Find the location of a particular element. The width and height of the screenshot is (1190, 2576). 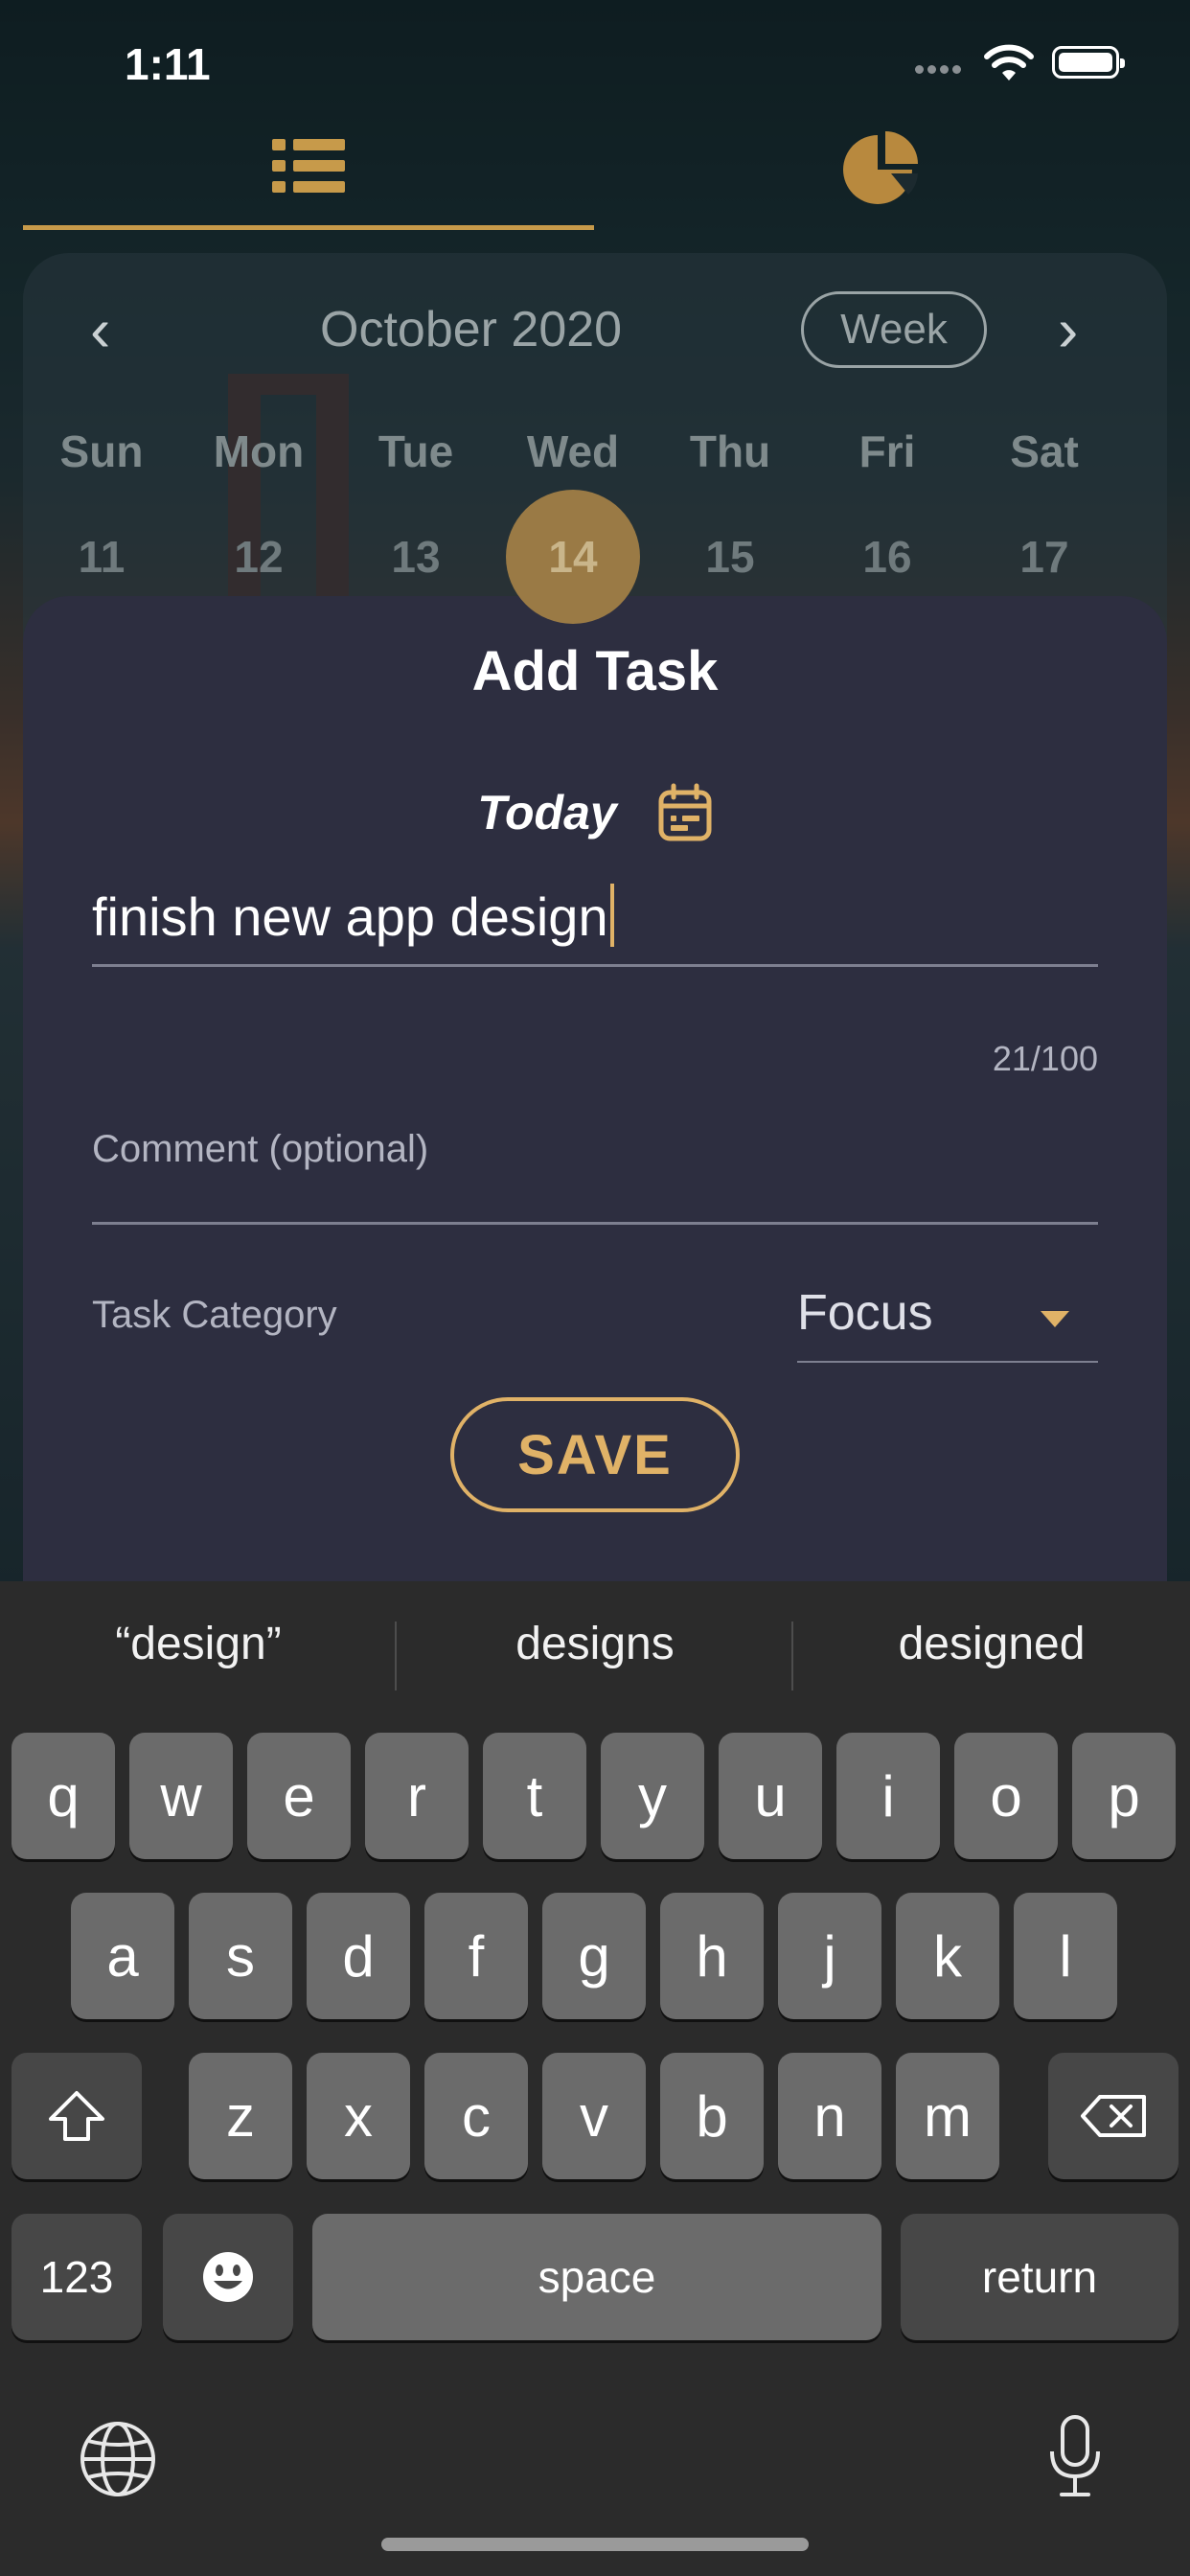

calendar-day: 17 is located at coordinates (1044, 557).